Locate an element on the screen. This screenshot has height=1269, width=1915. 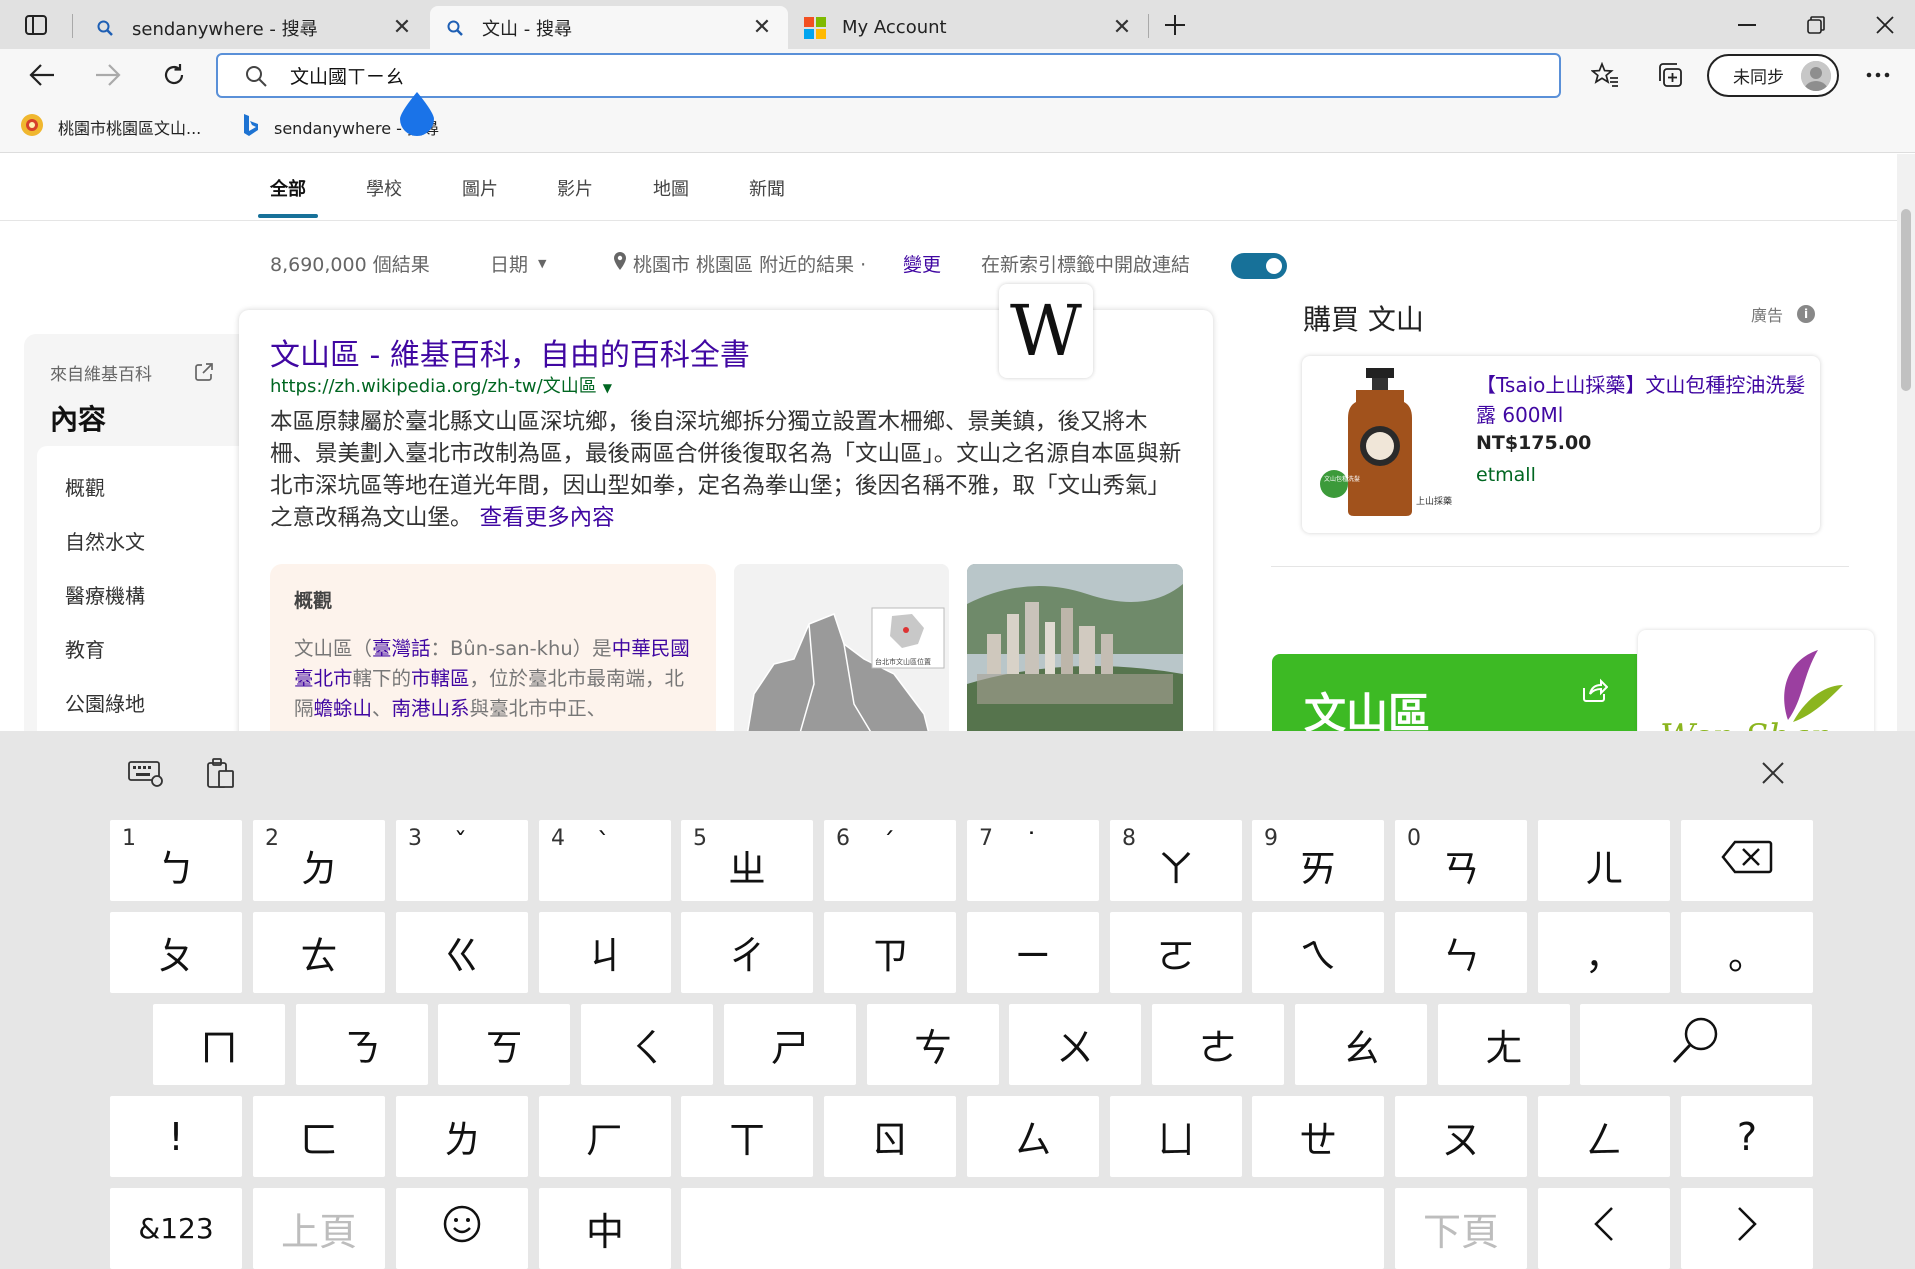
key-bopomofo: ㄨ is located at coordinates (1075, 1044).